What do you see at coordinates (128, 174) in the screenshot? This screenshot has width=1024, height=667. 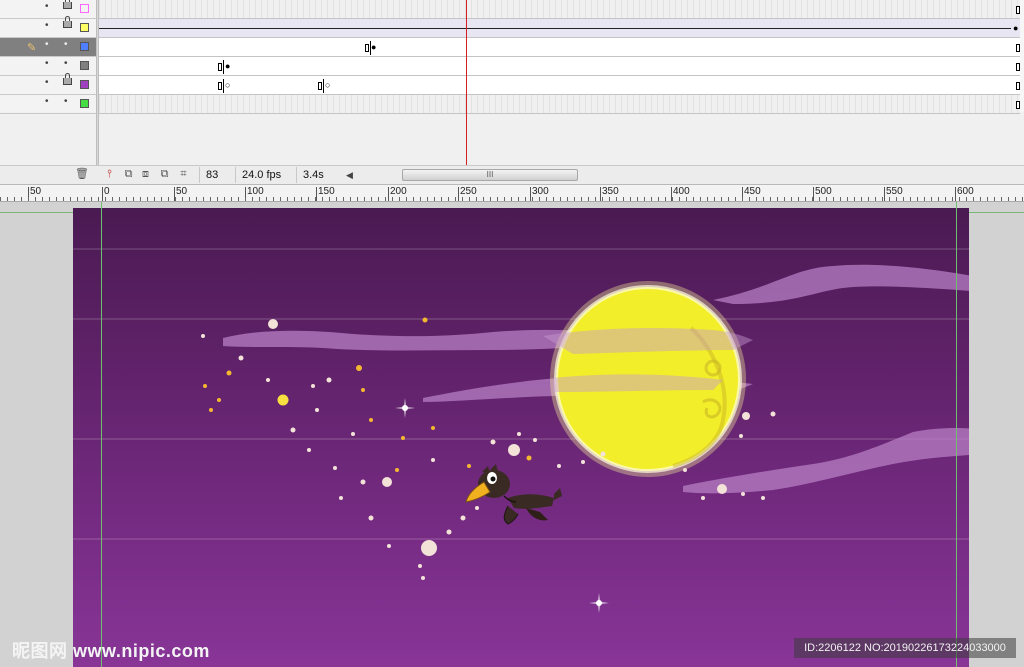 I see `onion-skin-icon: ⧉` at bounding box center [128, 174].